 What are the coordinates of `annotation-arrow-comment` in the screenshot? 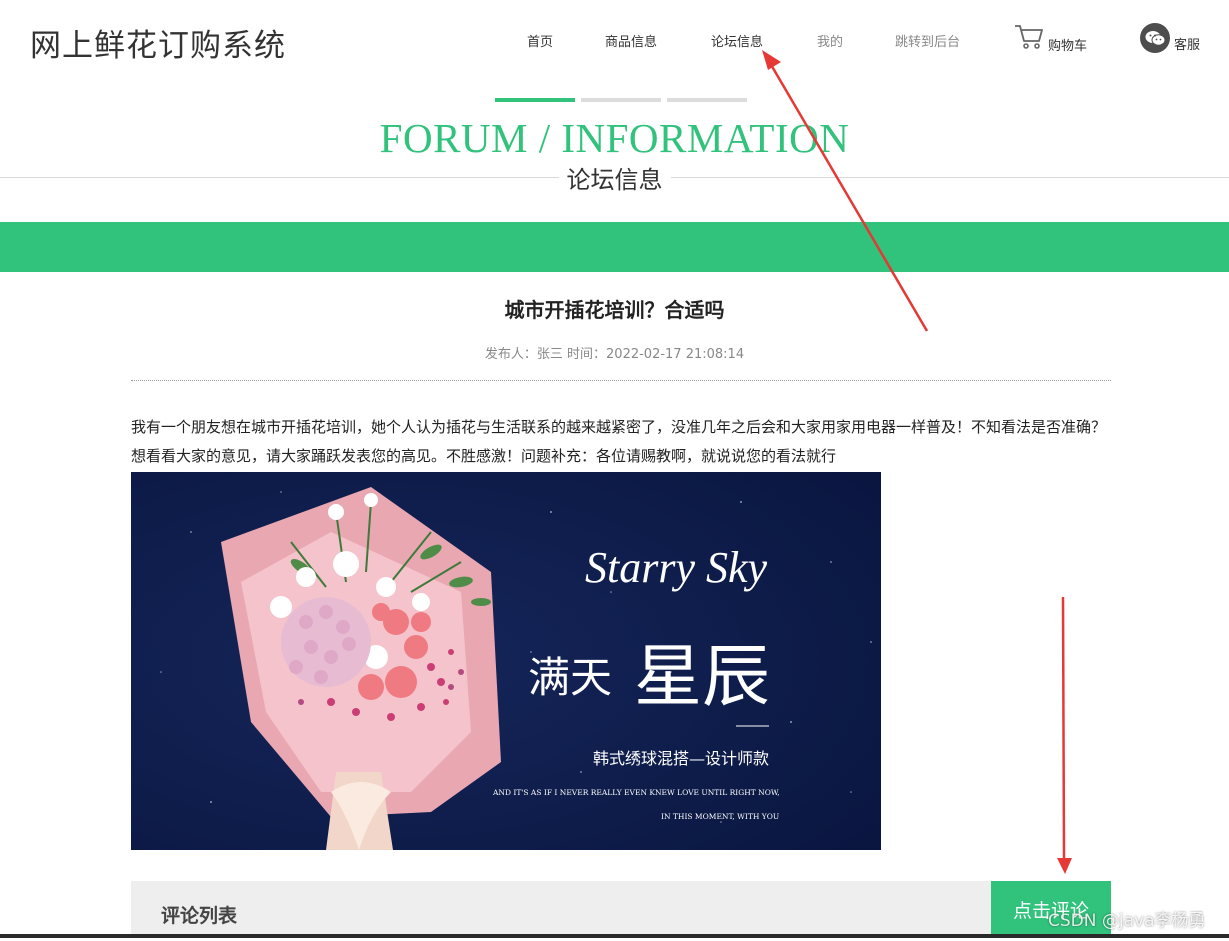 It's located at (1063, 727).